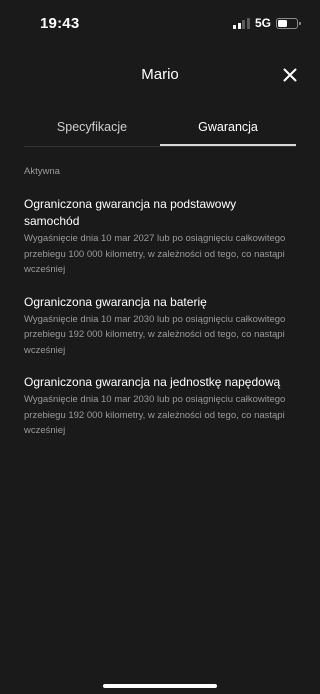  I want to click on tabs-divider, so click(160, 146).